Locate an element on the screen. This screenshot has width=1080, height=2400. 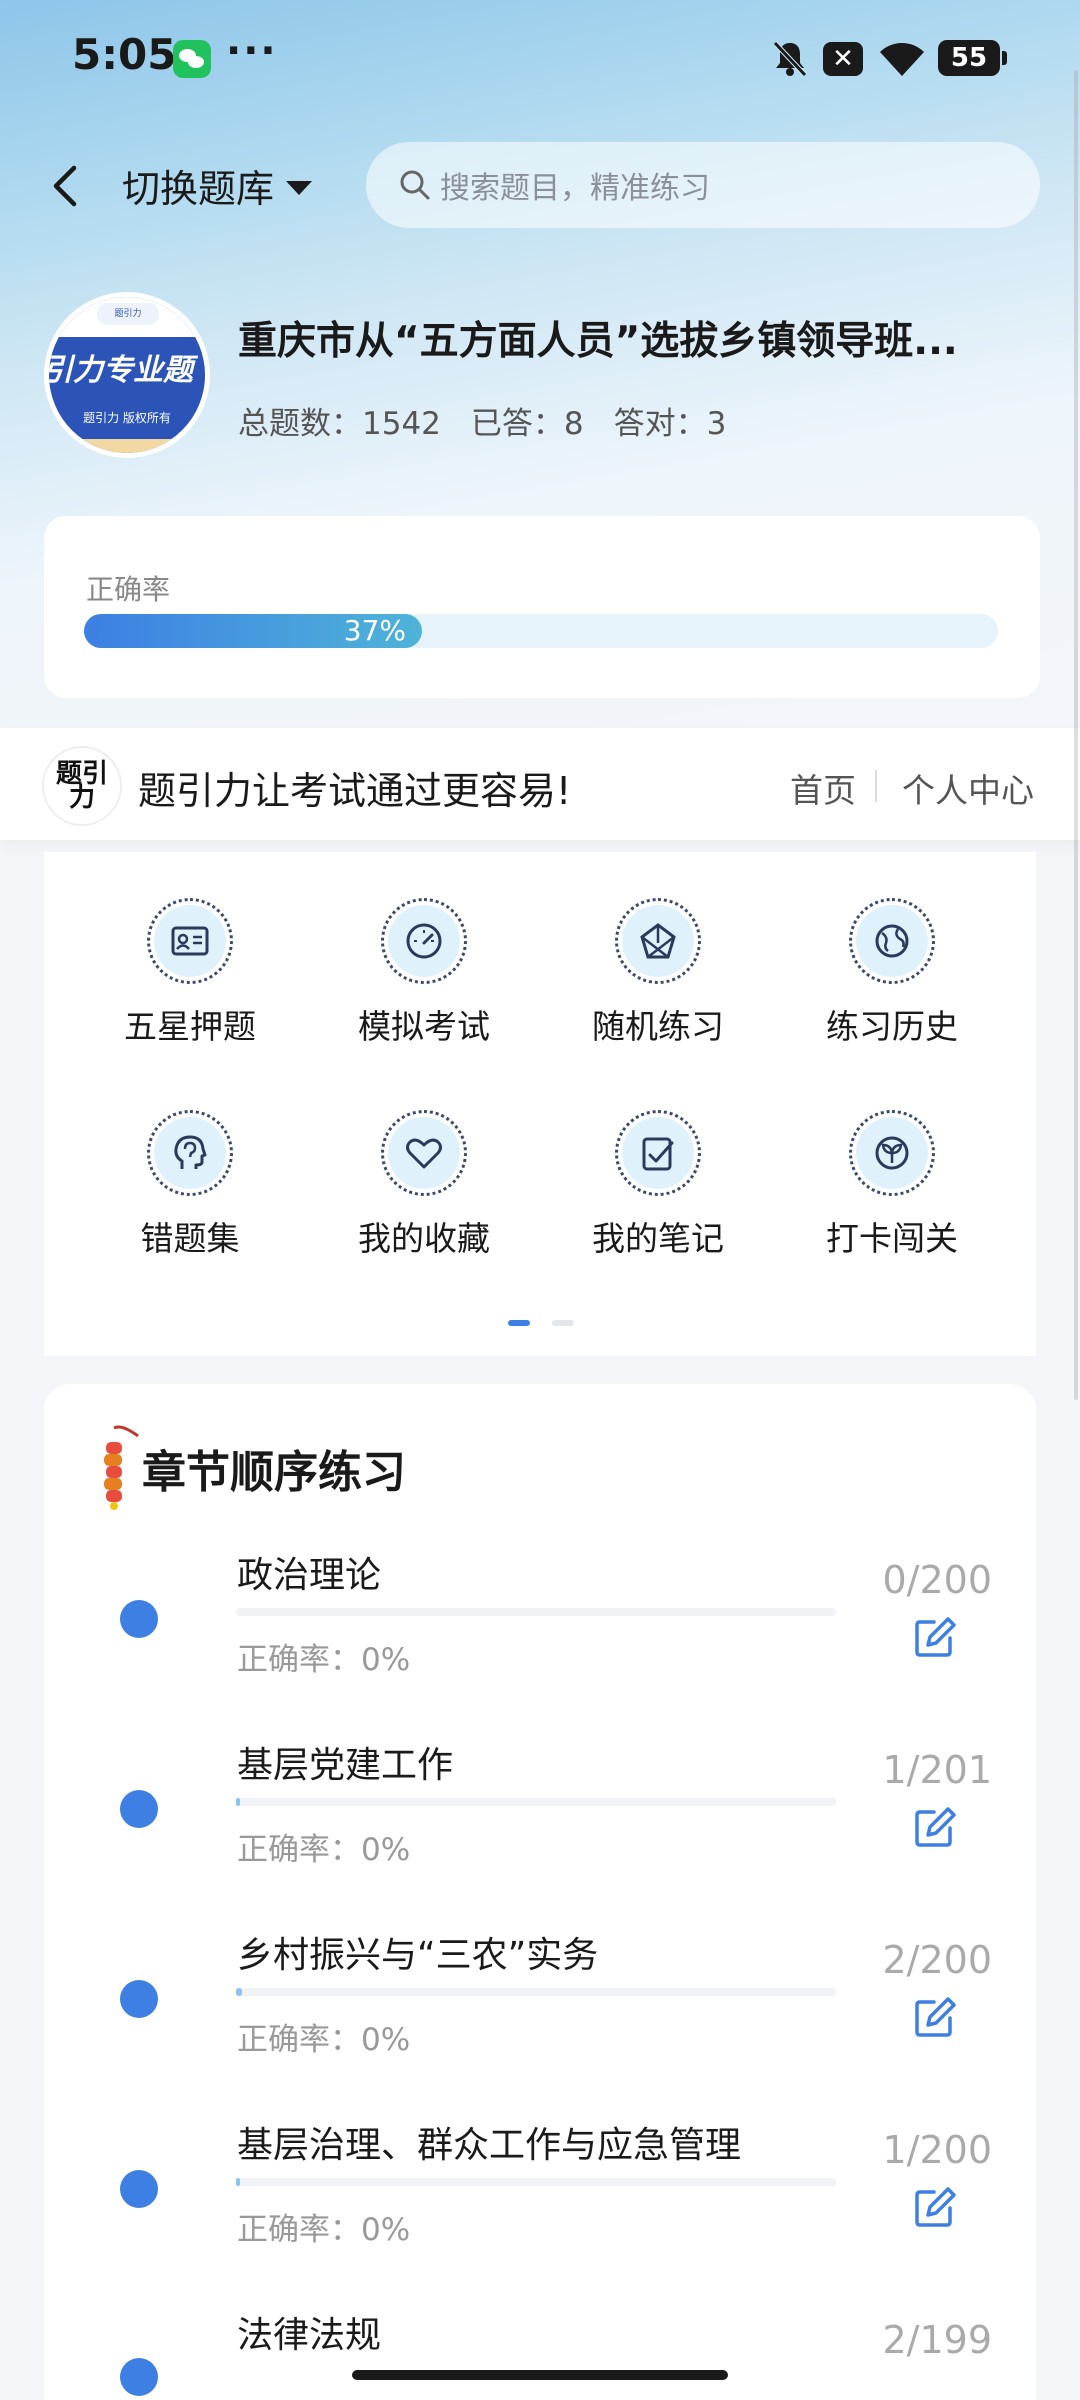
chapter-row: 政治理论 正确率：0% 0/200 is located at coordinates (540, 1631).